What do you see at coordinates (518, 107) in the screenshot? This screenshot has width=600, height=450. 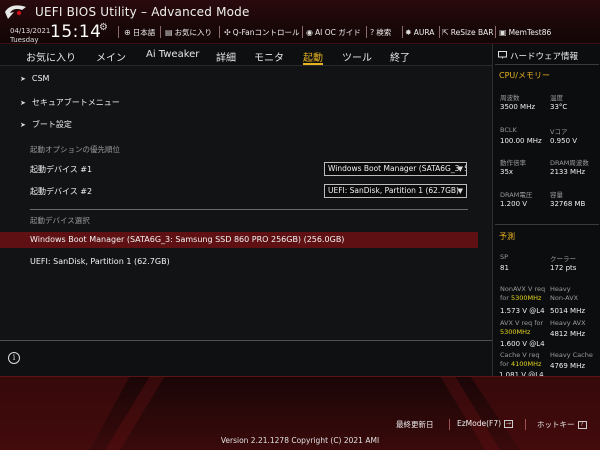 I see `freq-value: 3500 MHz` at bounding box center [518, 107].